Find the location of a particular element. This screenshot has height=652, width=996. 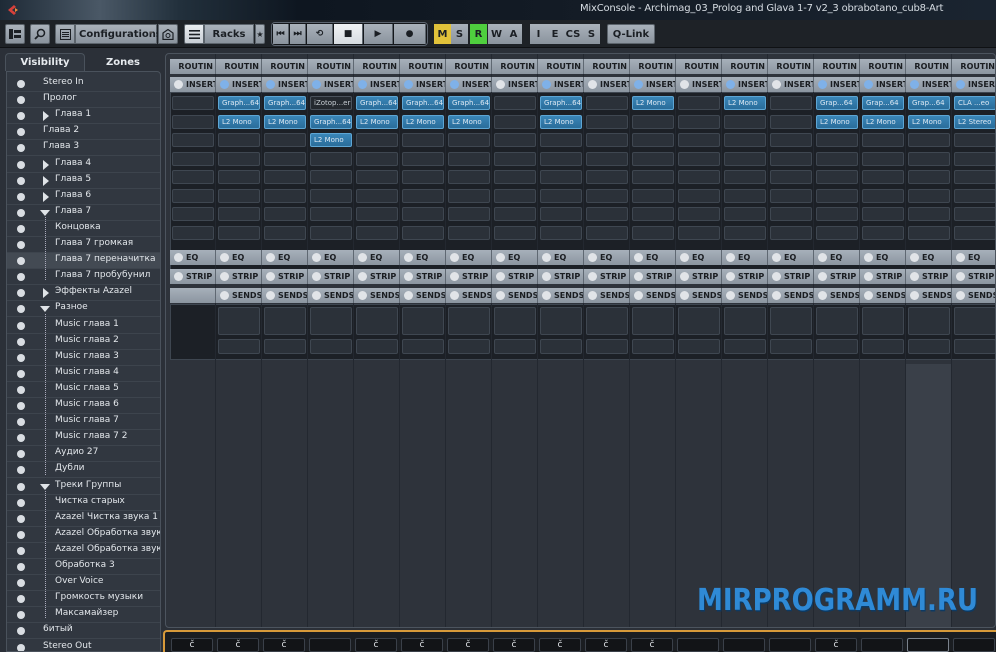

visibility-item: Эффекты Azazel is located at coordinates (83, 293).